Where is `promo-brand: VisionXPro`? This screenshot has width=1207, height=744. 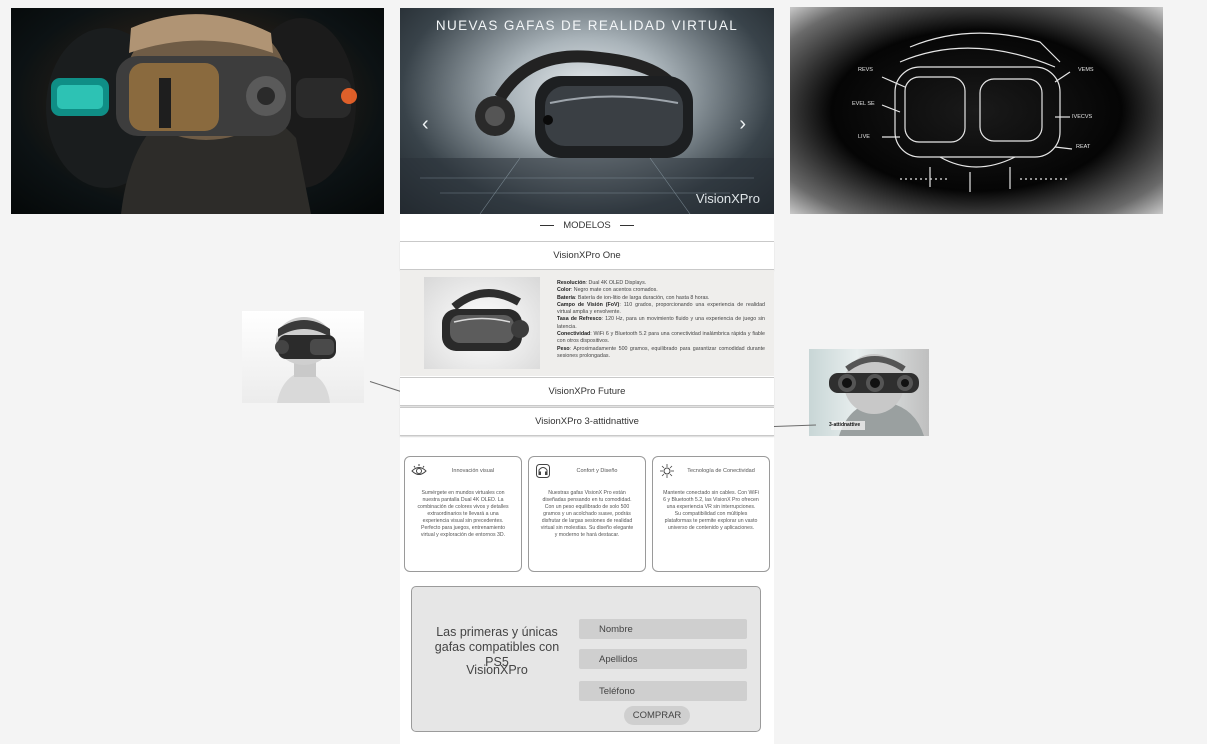
promo-brand: VisionXPro is located at coordinates (497, 670).